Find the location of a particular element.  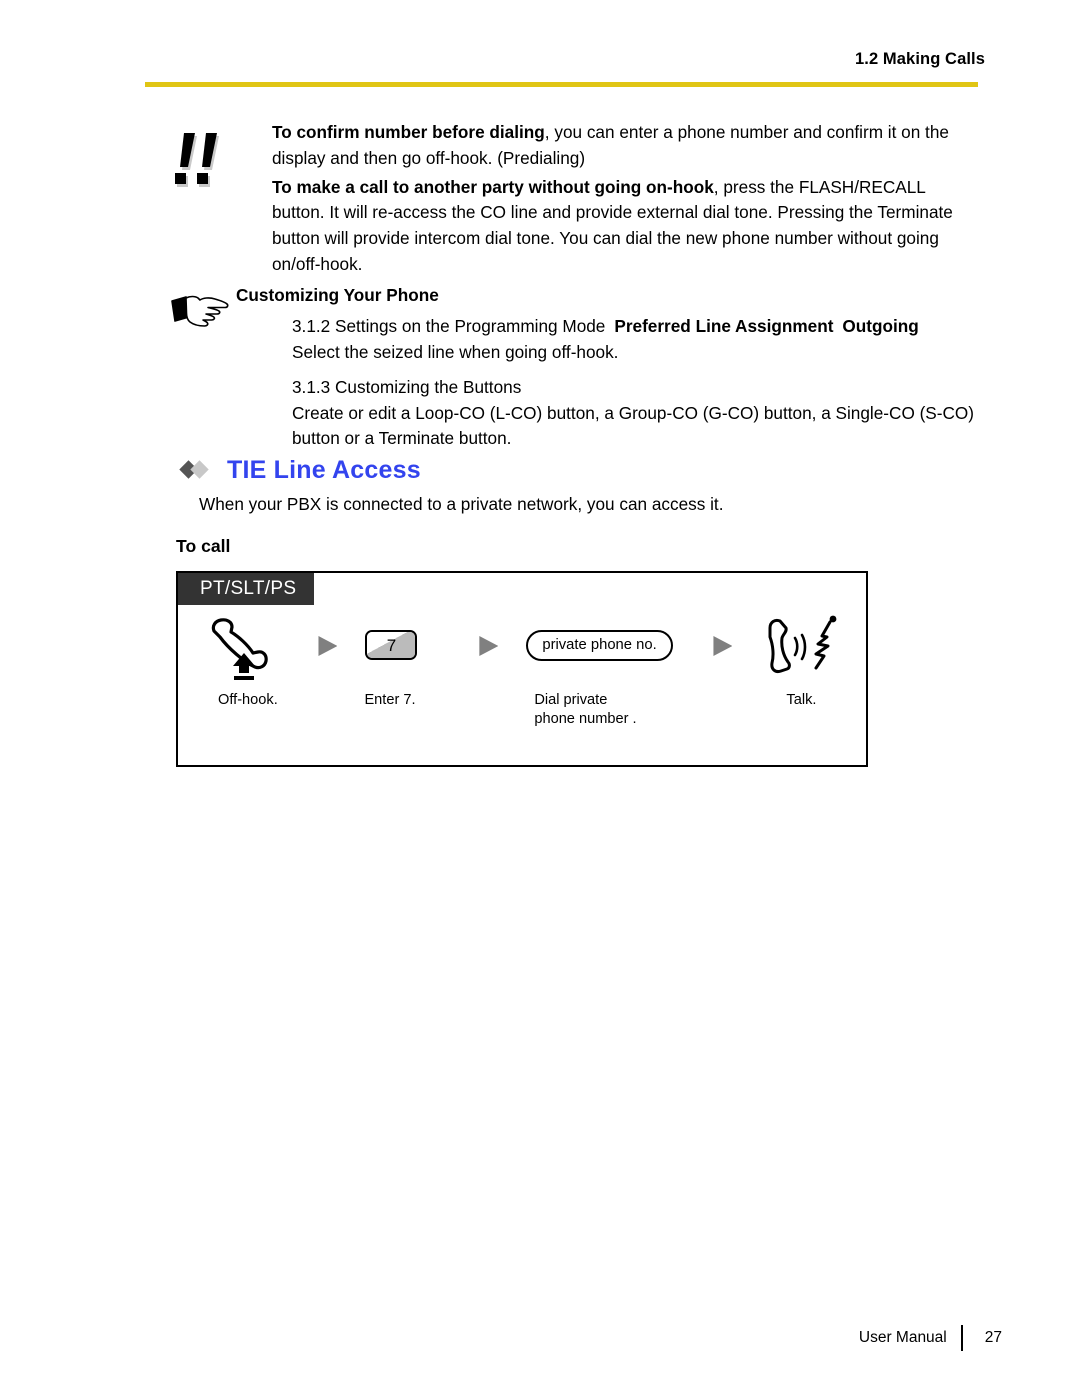

procedure-step: 7 Enter 7. is located at coordinates (419, 659).